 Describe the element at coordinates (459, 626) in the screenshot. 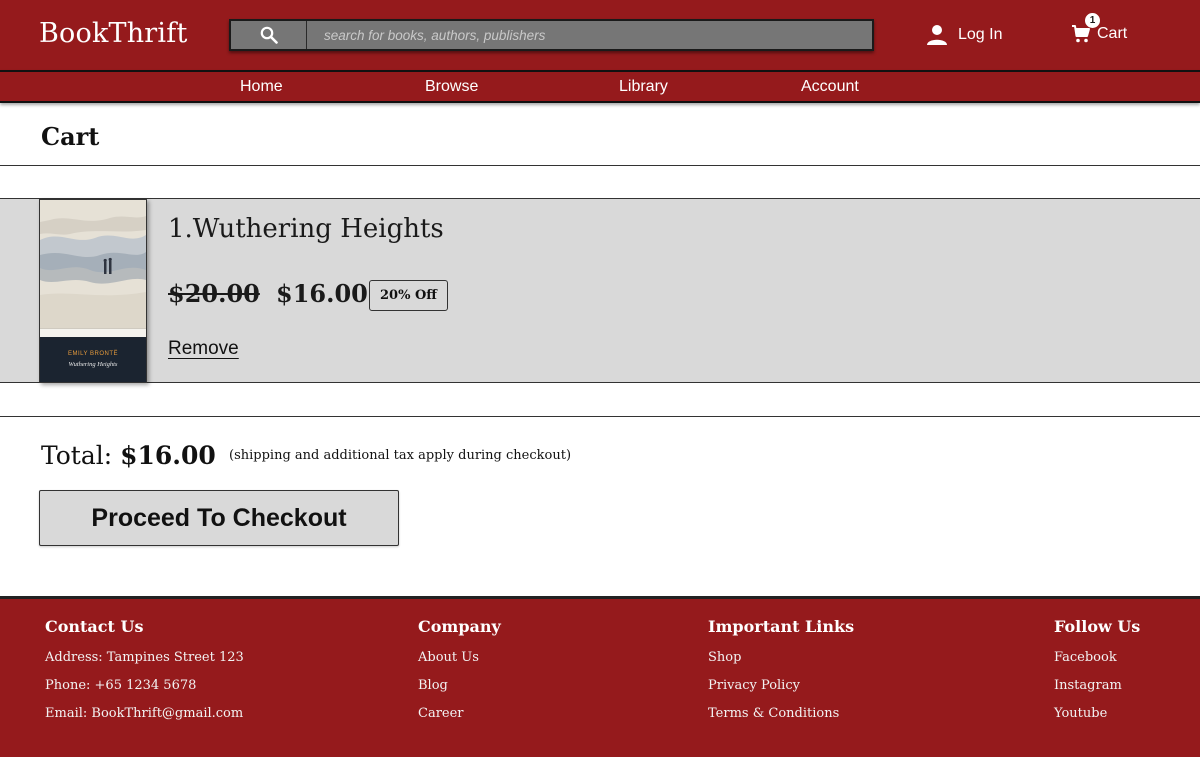

I see `footer-heading-company: Company` at that location.